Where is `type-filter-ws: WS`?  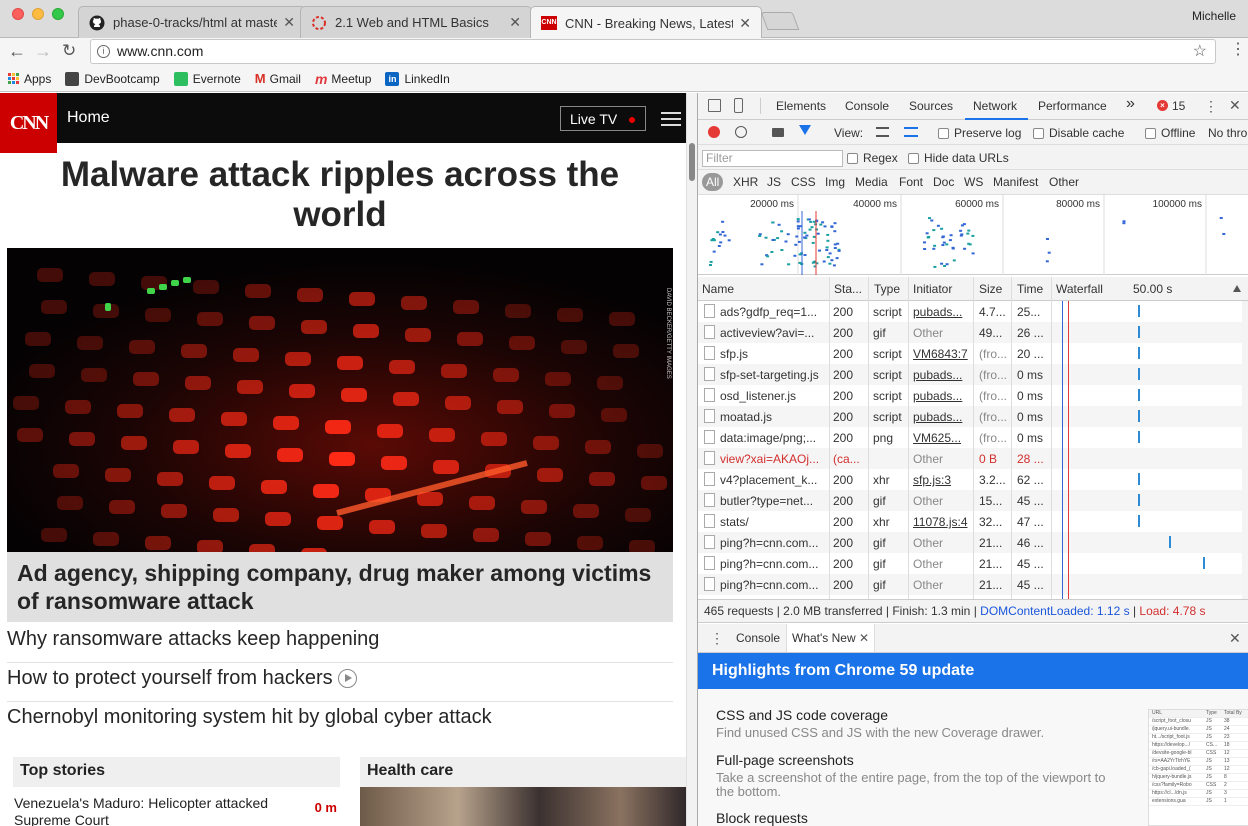
type-filter-ws: WS is located at coordinates (973, 182).